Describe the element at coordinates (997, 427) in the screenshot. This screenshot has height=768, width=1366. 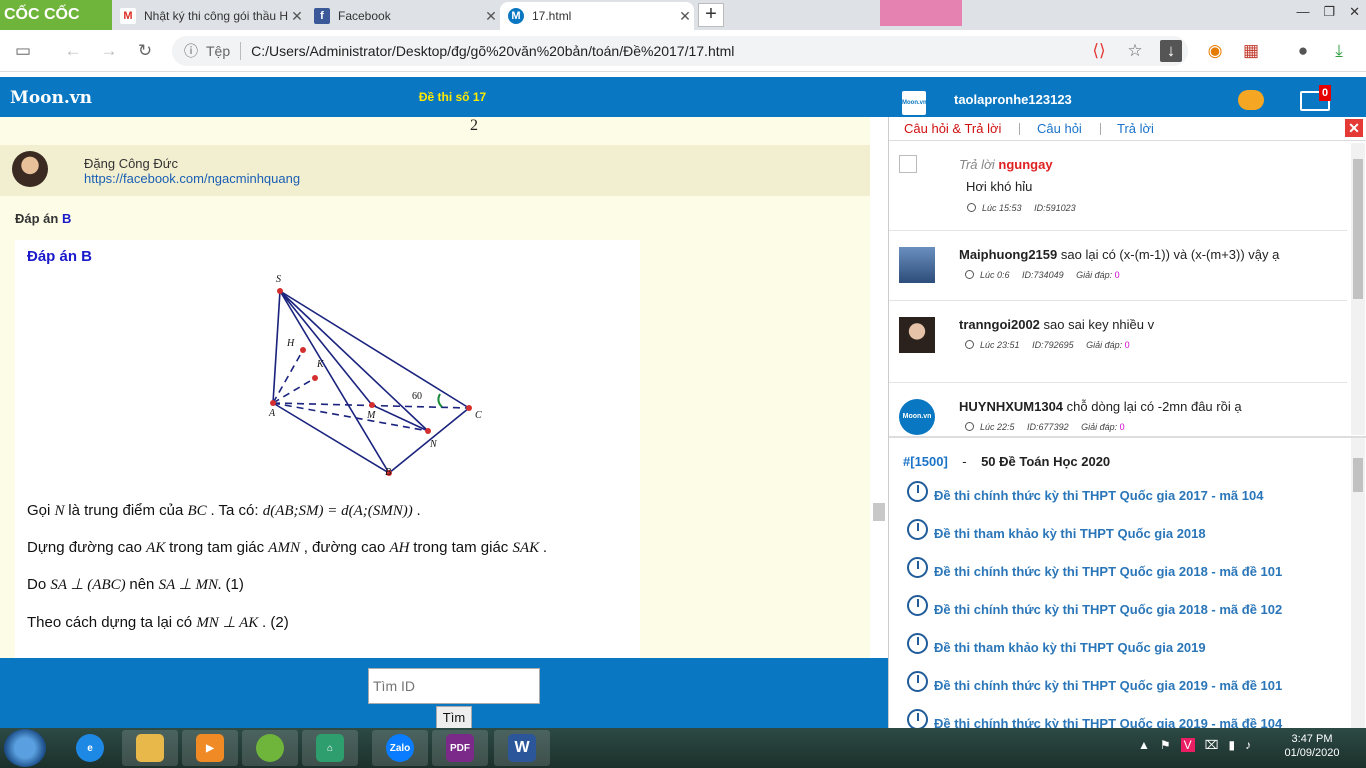
I see `comment-time: Lúc 22:5` at that location.